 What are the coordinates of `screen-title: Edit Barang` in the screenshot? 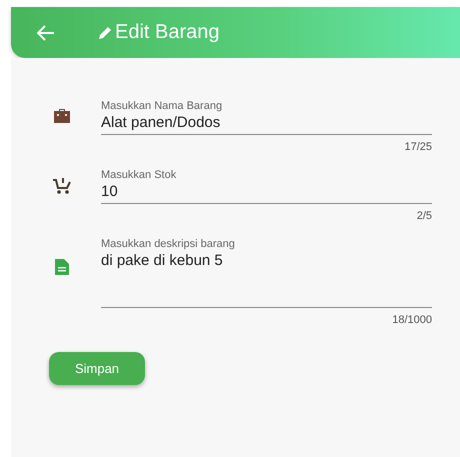 It's located at (167, 32).